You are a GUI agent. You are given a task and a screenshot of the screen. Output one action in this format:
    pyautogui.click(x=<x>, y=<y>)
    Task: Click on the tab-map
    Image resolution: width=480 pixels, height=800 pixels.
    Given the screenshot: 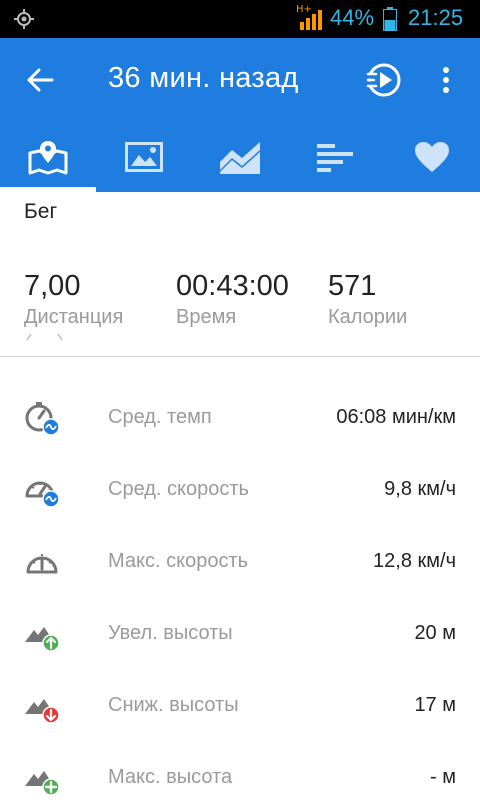 What is the action you would take?
    pyautogui.click(x=48, y=157)
    